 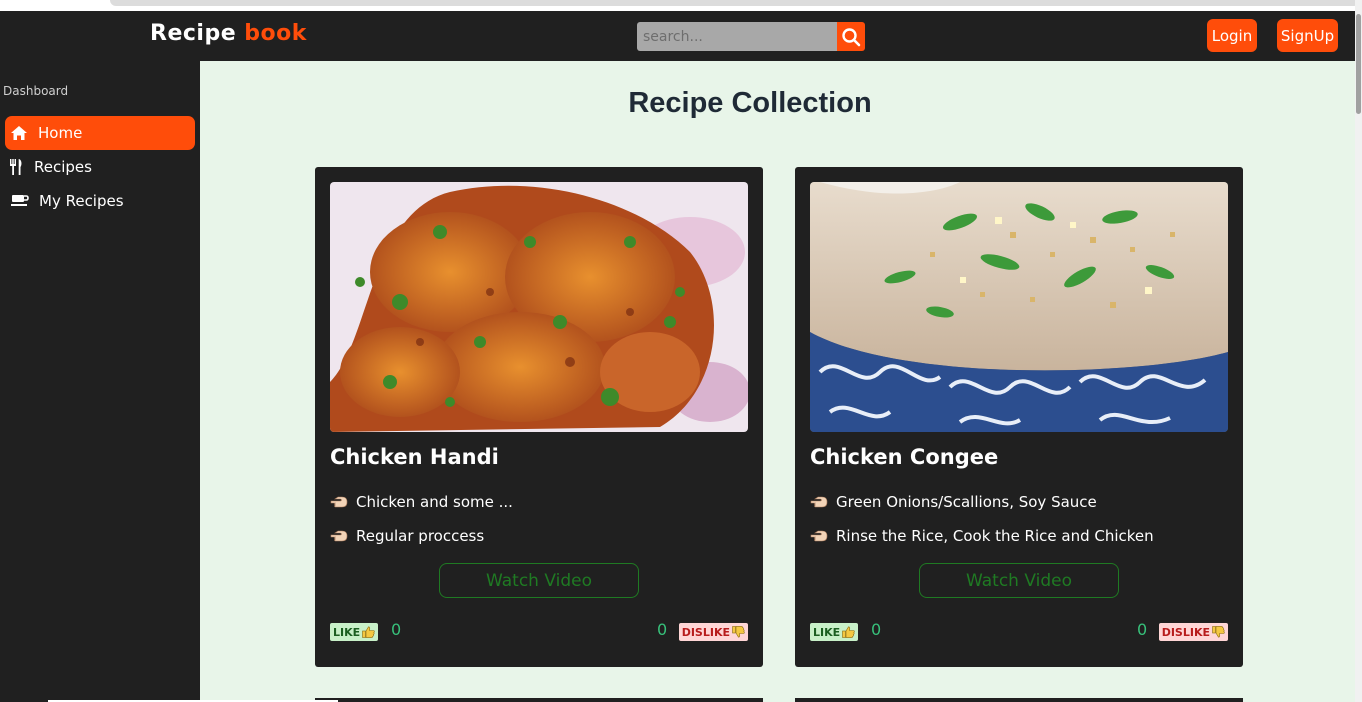 I want to click on sidebar-heading: Dashboard, so click(x=36, y=91).